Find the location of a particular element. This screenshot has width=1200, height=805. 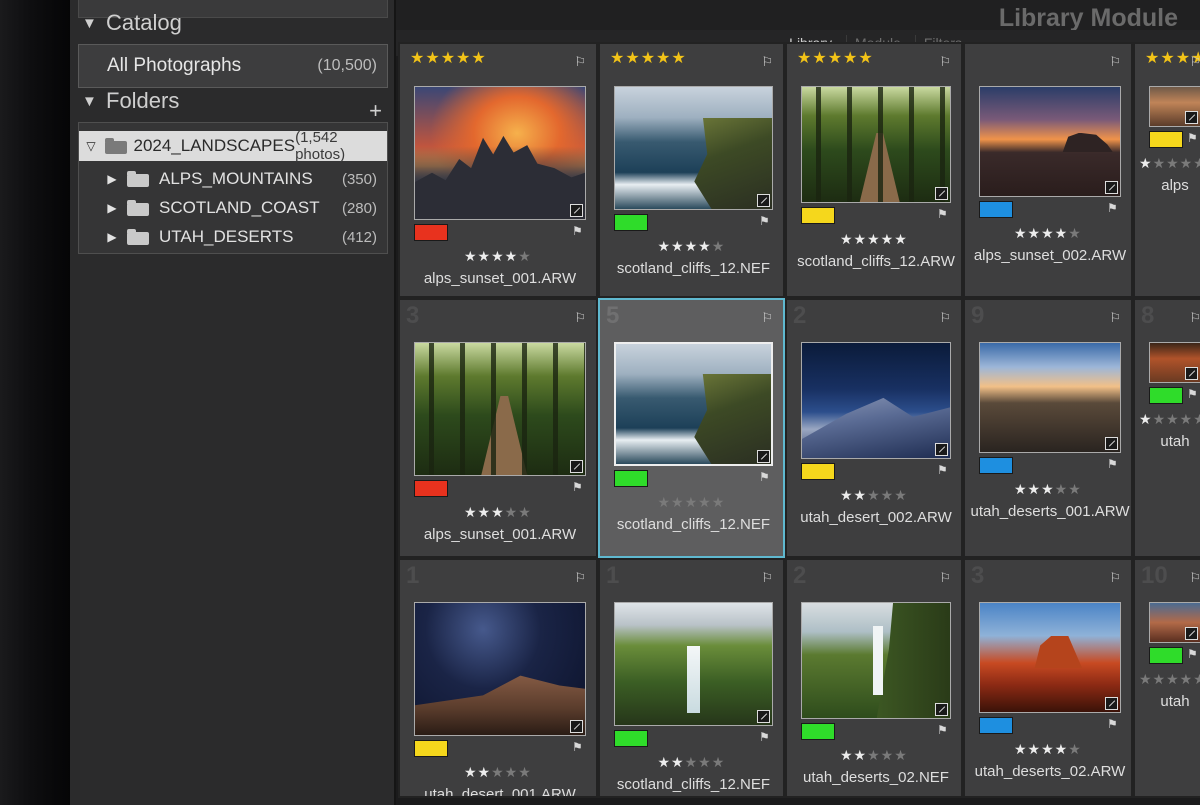

thumbnail-cell: 2 ⚐ ⚑ ★★★★★ utah_deserts_02.NEF is located at coordinates (874, 678).